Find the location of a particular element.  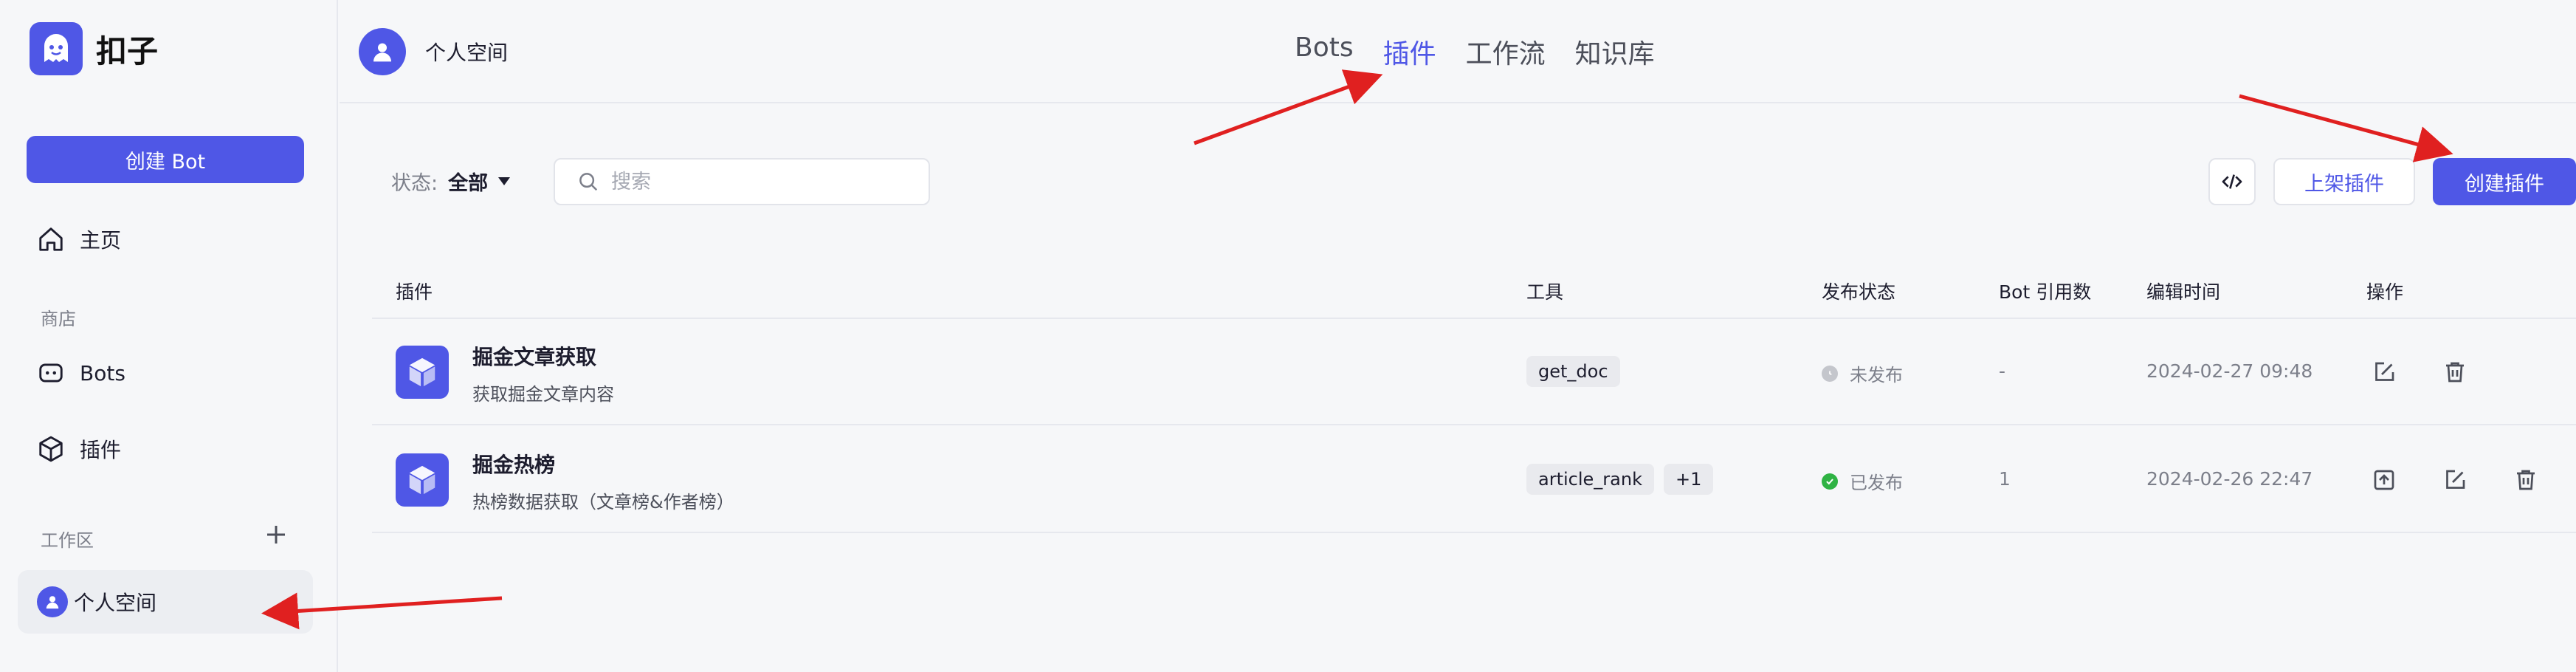

tool-tag-more: +1 is located at coordinates (1689, 480).